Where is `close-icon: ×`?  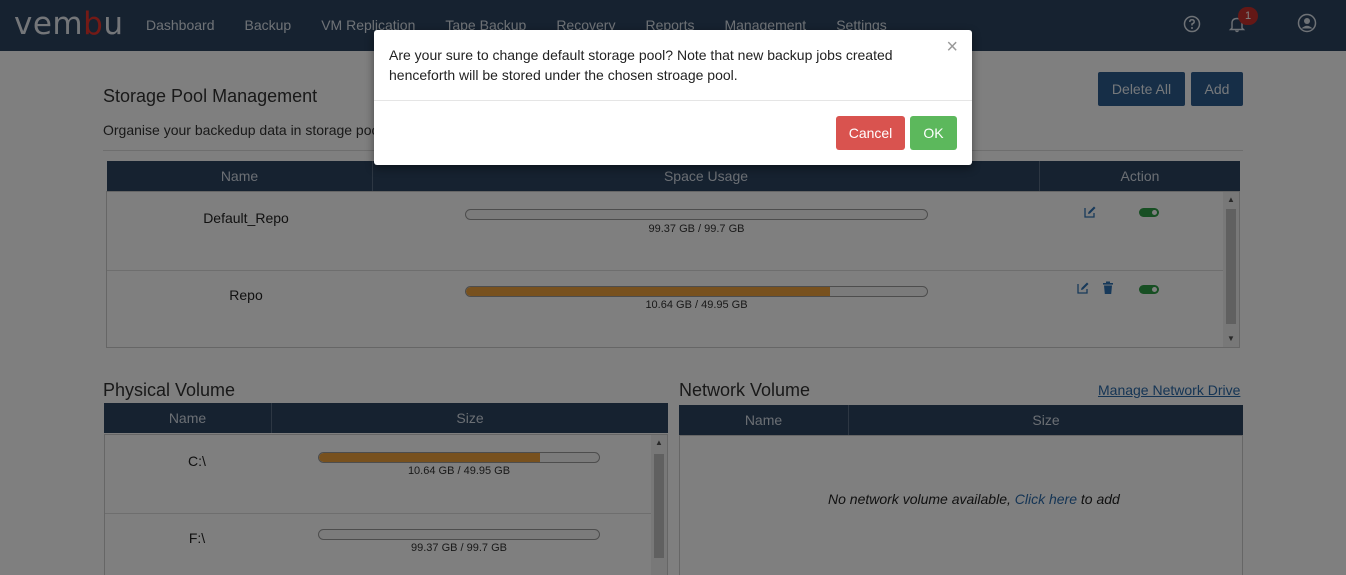 close-icon: × is located at coordinates (952, 47).